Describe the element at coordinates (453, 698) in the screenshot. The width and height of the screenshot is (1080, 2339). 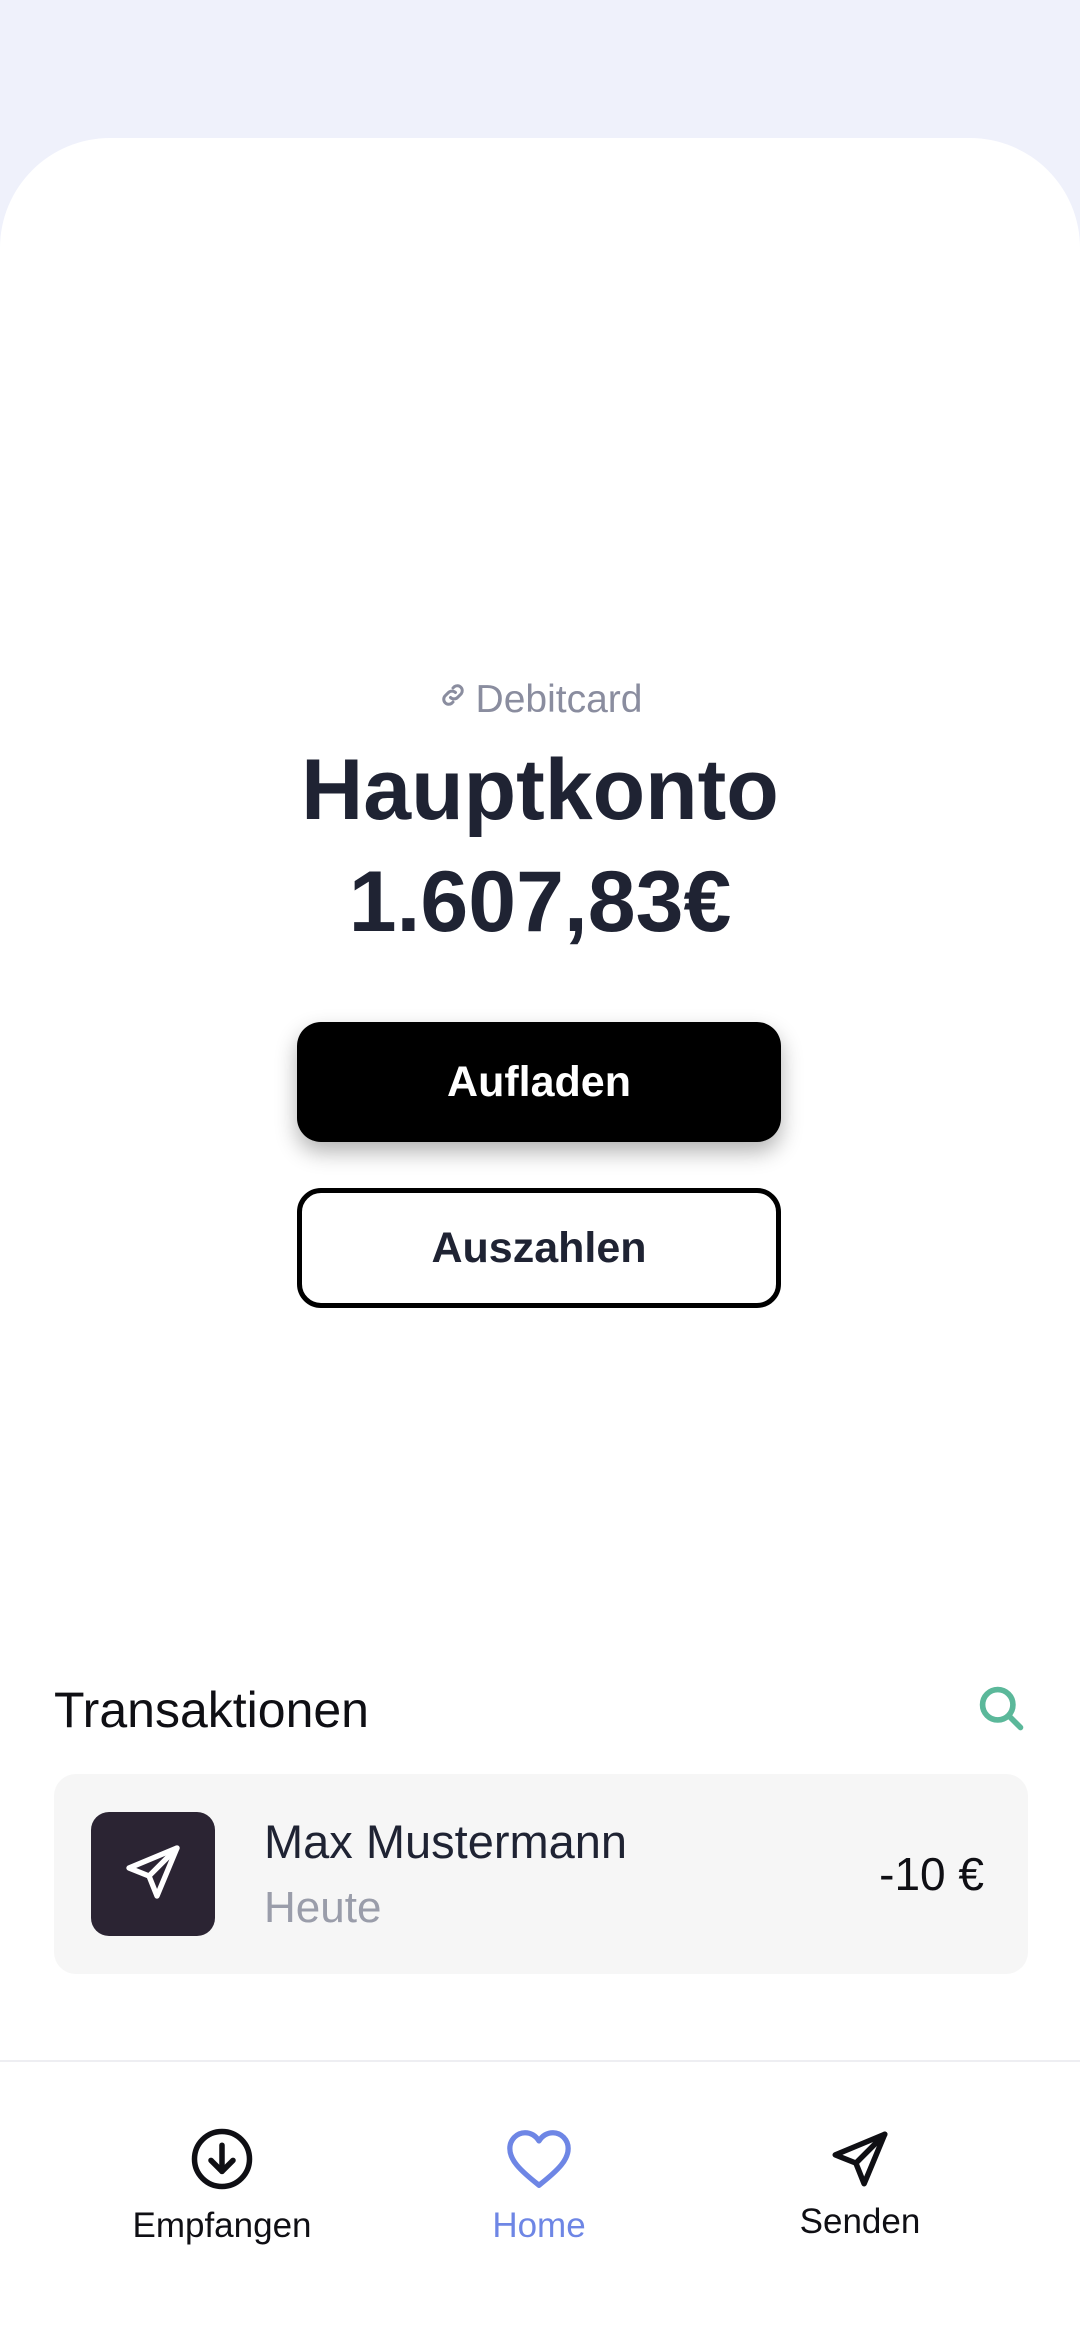
I see `link-icon` at that location.